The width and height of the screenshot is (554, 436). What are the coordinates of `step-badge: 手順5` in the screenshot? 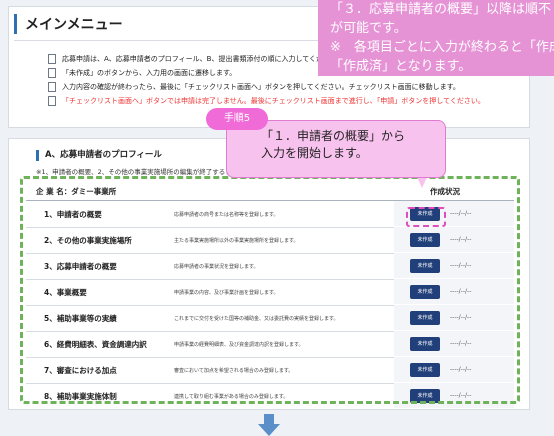 It's located at (237, 119).